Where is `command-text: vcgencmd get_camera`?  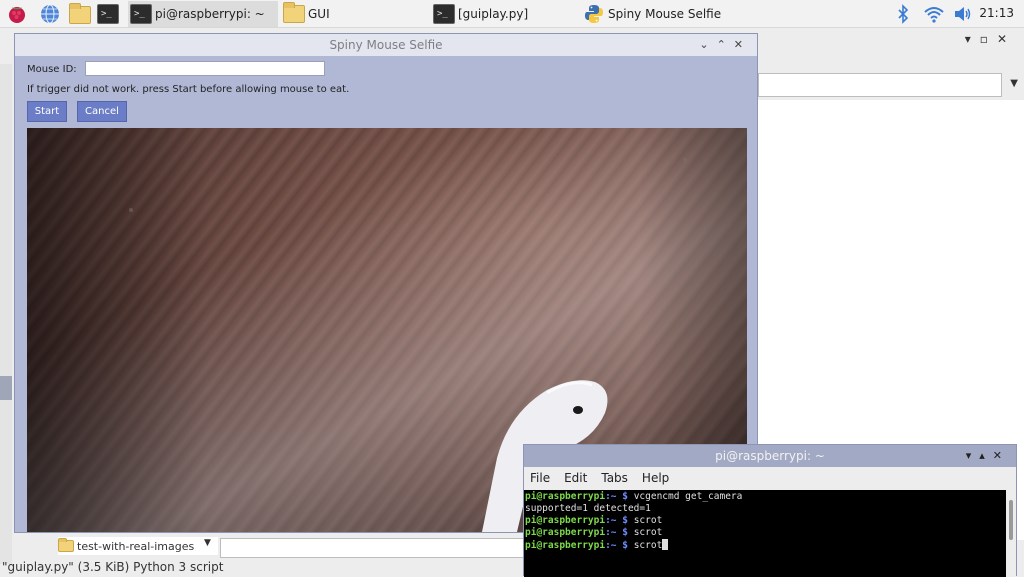 command-text: vcgencmd get_camera is located at coordinates (685, 496).